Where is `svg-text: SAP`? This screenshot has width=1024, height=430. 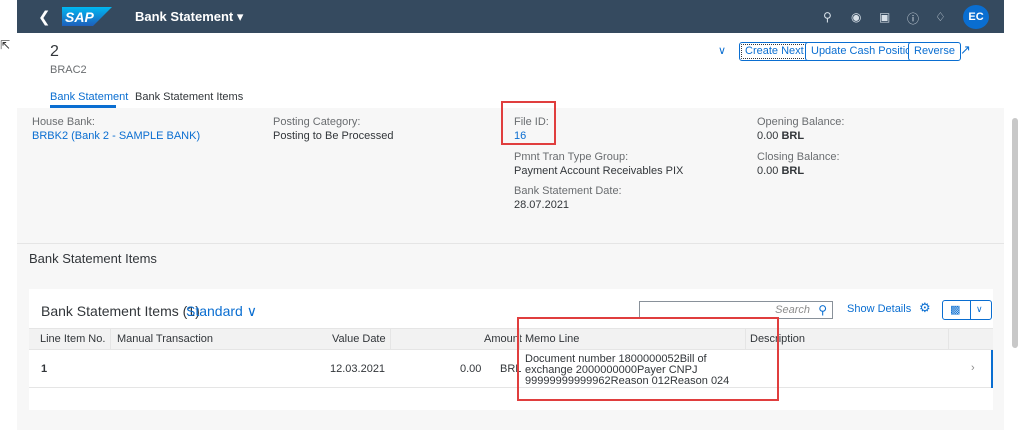
svg-text: SAP is located at coordinates (79, 17).